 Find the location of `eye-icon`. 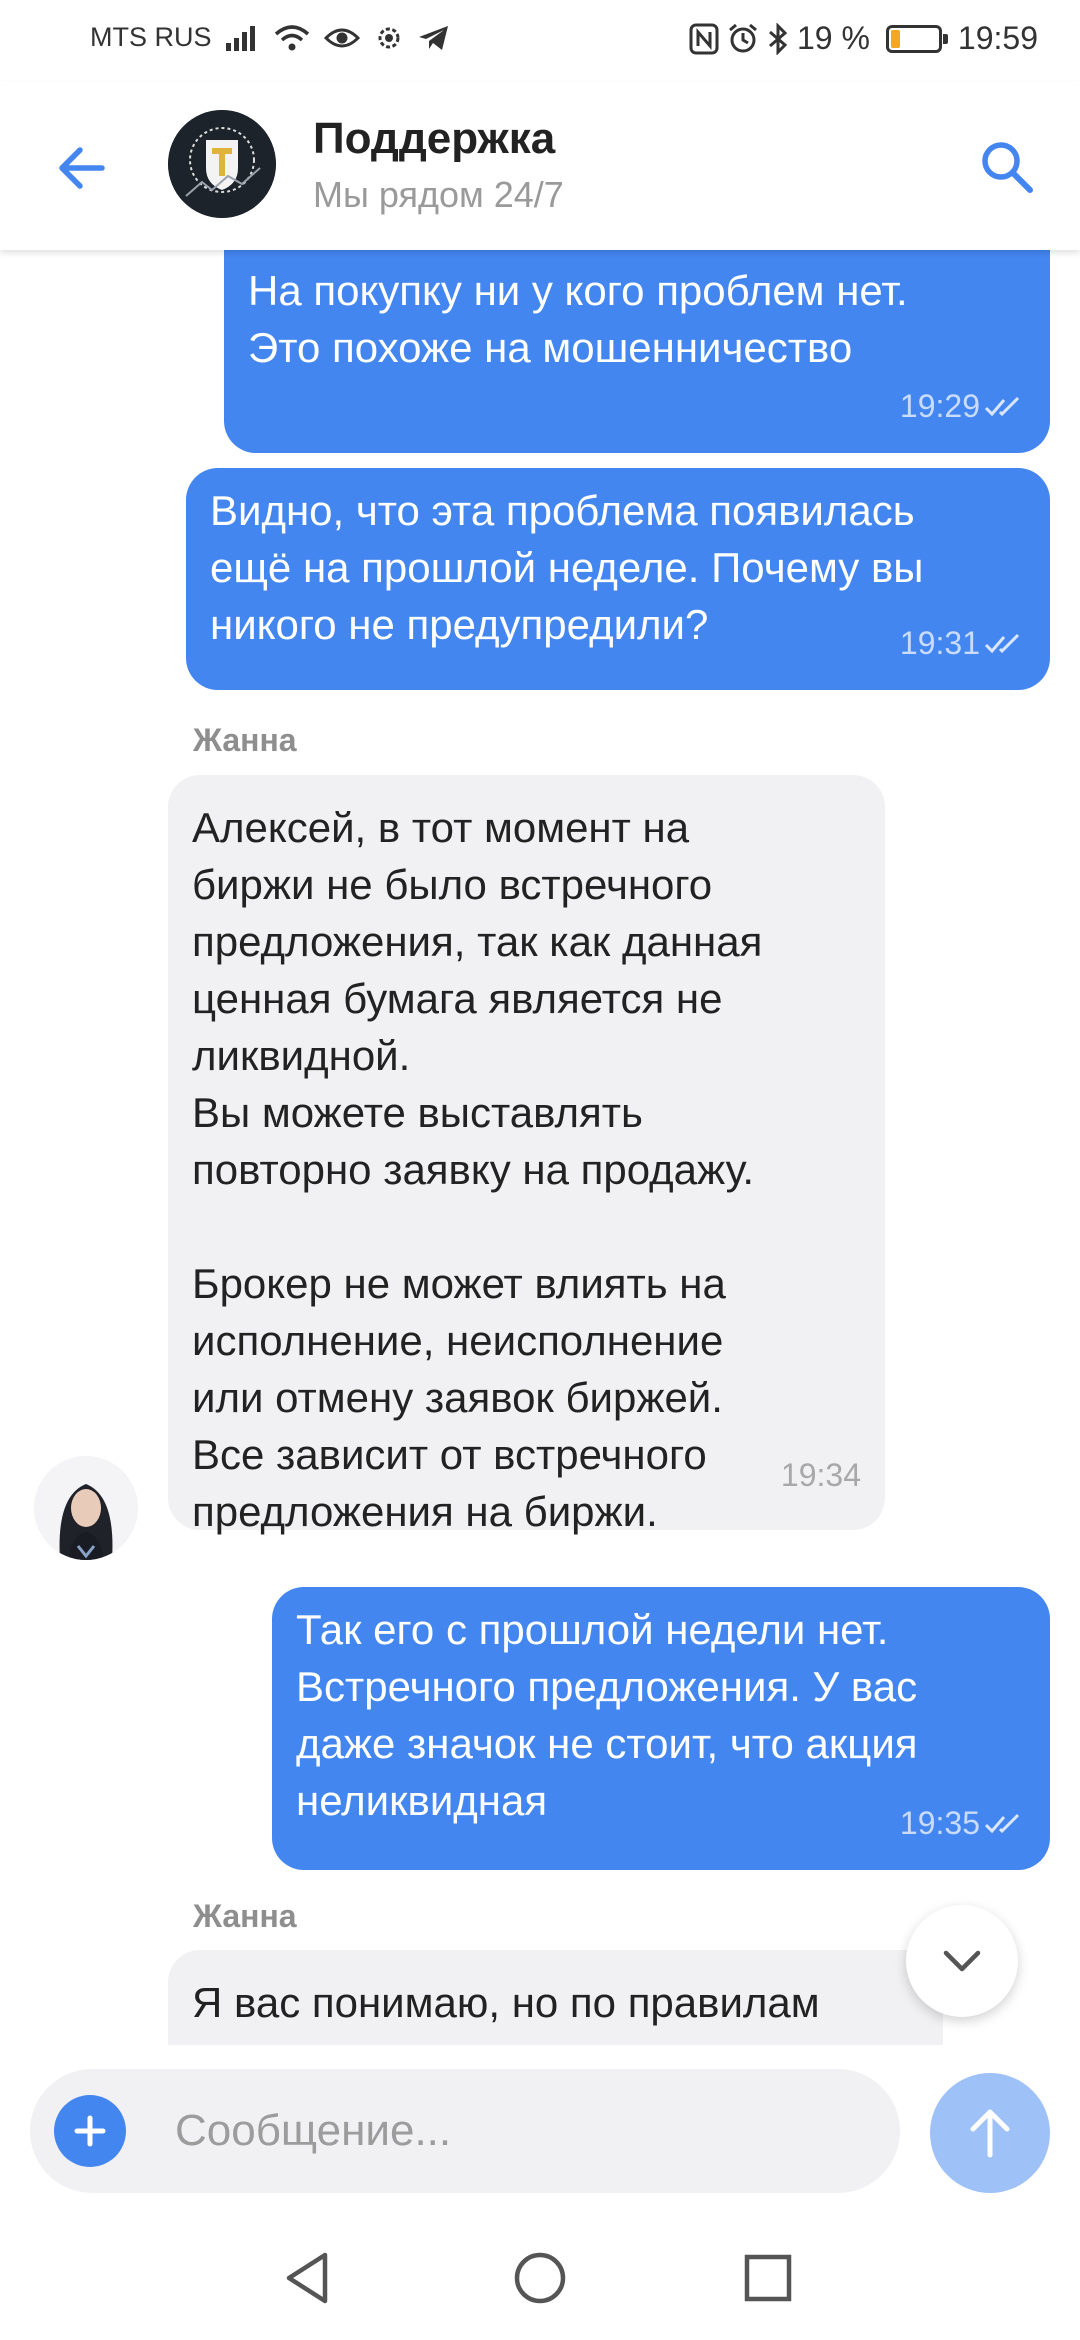

eye-icon is located at coordinates (341, 38).